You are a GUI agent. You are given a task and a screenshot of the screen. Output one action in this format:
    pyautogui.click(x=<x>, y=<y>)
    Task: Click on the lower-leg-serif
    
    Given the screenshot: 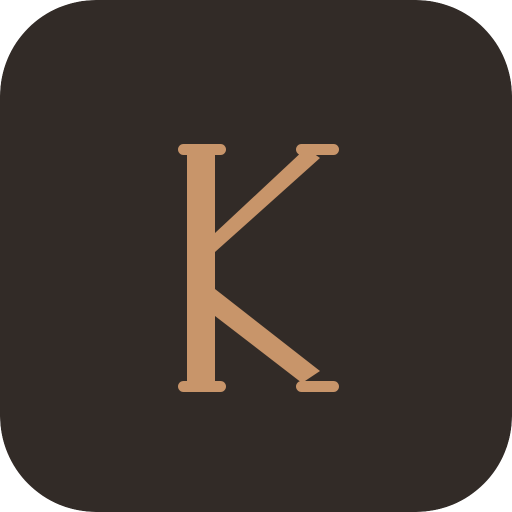 What is the action you would take?
    pyautogui.click(x=317, y=386)
    